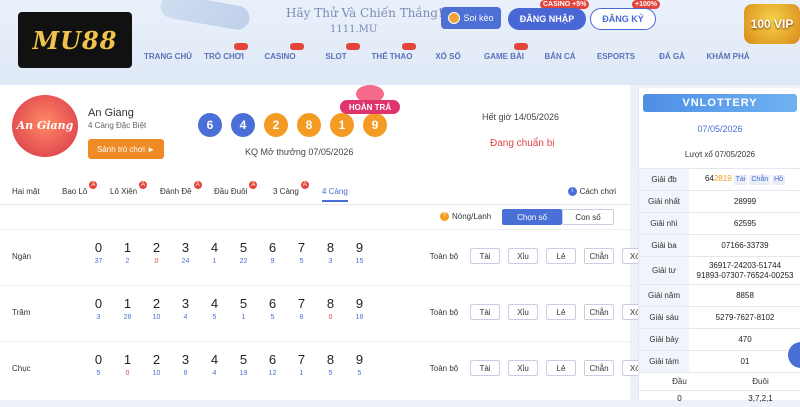 This screenshot has width=800, height=407. What do you see at coordinates (719, 317) in the screenshot?
I see `result-row: Giải sáu 5279-7627-8102` at bounding box center [719, 317].